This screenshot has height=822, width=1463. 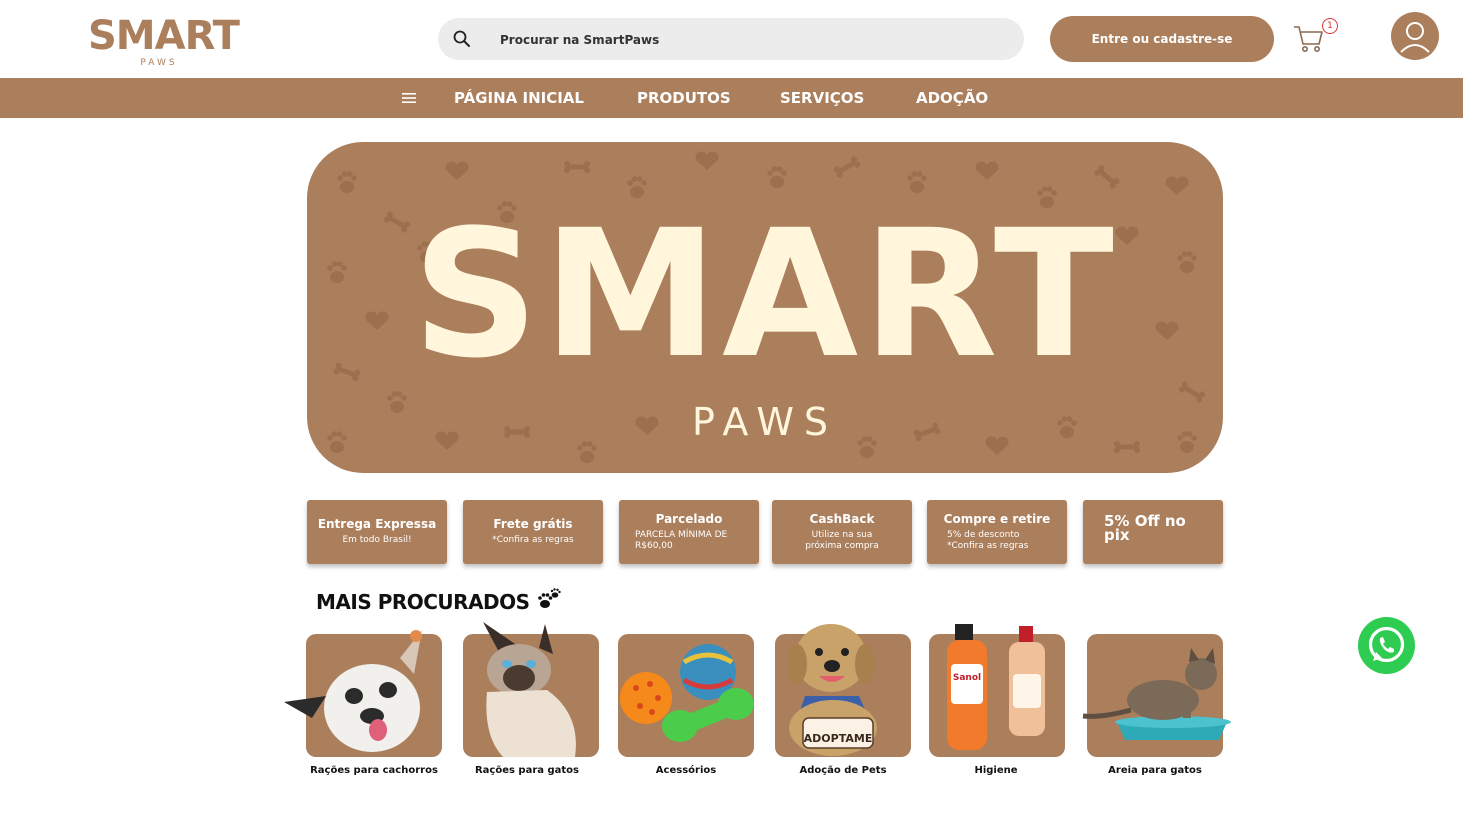 What do you see at coordinates (842, 519) in the screenshot?
I see `benefit-title: CashBack` at bounding box center [842, 519].